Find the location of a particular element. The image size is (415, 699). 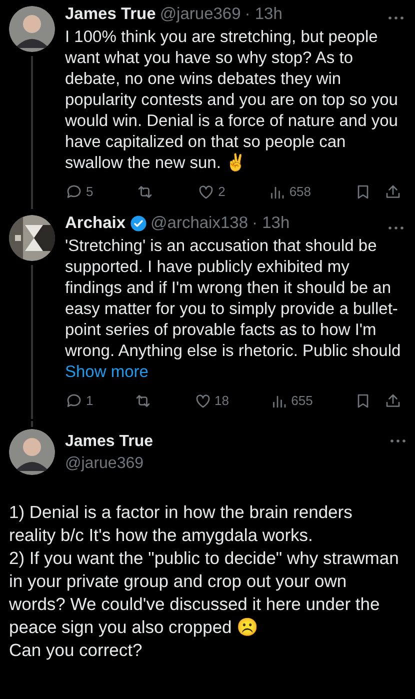

view-count: 655 is located at coordinates (302, 401).